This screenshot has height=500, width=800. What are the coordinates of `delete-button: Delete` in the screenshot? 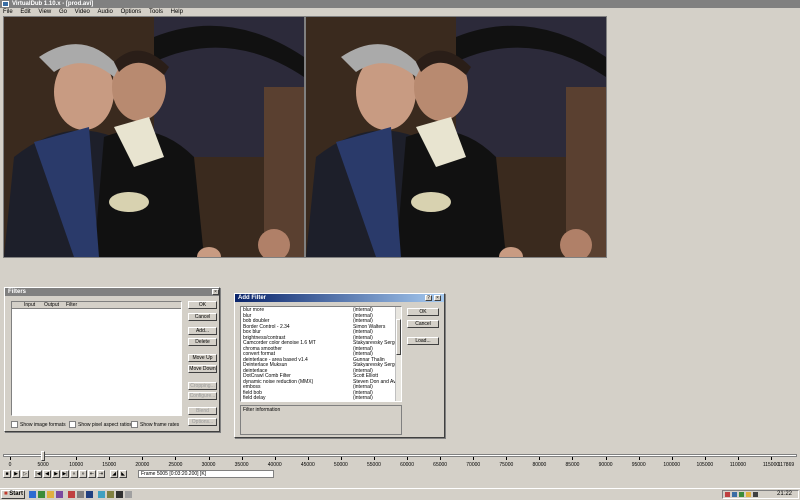 It's located at (202, 342).